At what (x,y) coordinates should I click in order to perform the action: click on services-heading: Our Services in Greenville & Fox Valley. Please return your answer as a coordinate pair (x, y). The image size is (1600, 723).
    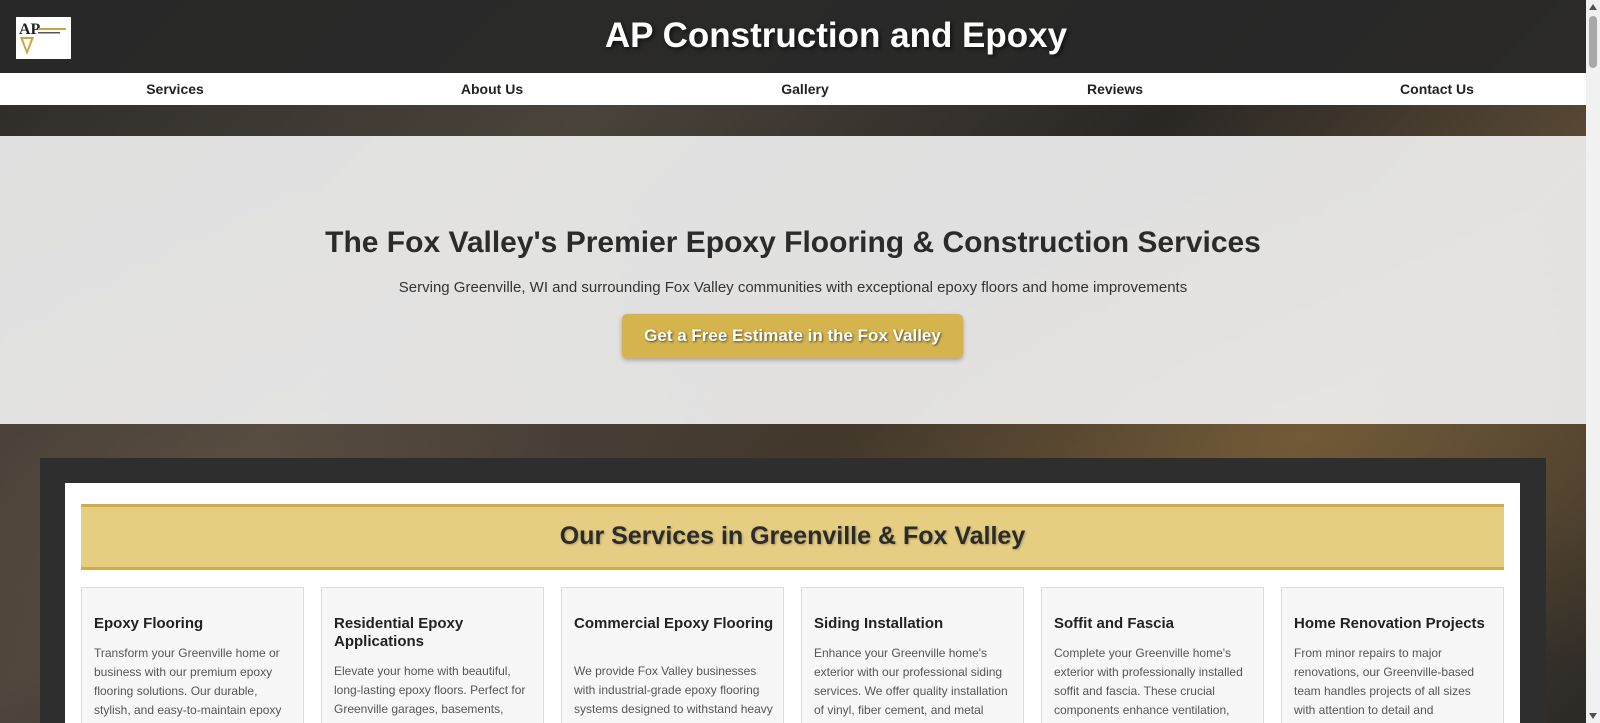
    Looking at the image, I should click on (792, 536).